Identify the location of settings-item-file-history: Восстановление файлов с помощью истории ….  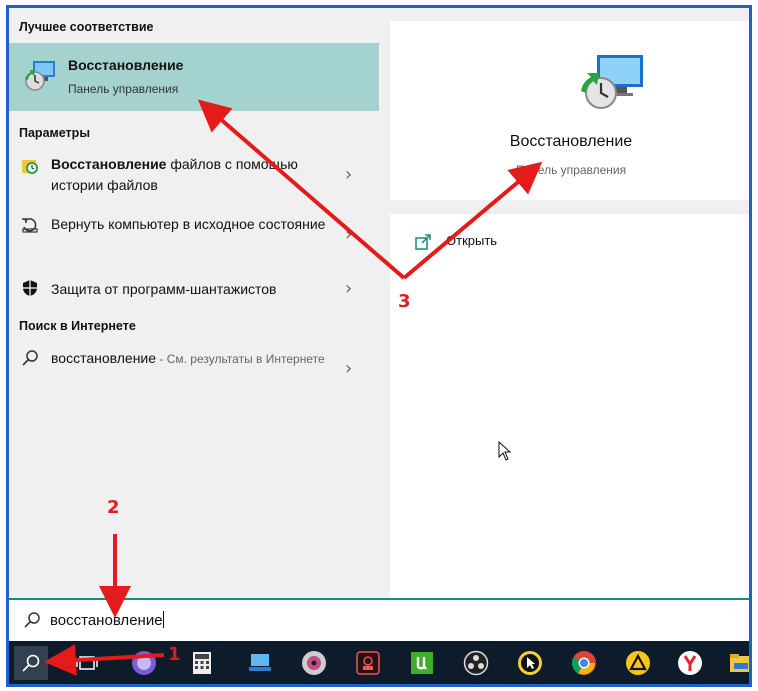
(194, 176).